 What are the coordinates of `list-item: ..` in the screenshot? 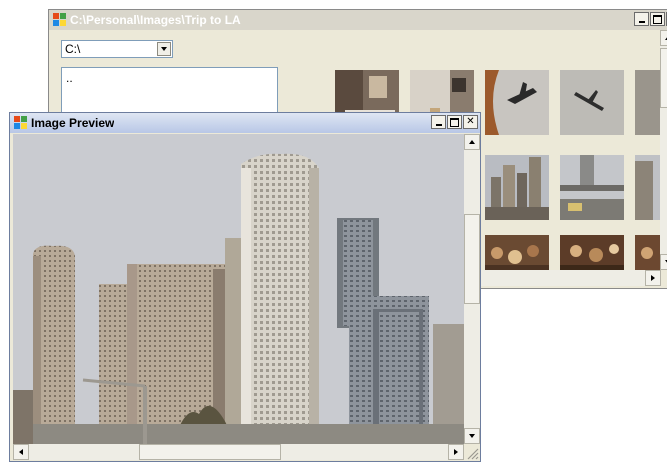 It's located at (169, 76).